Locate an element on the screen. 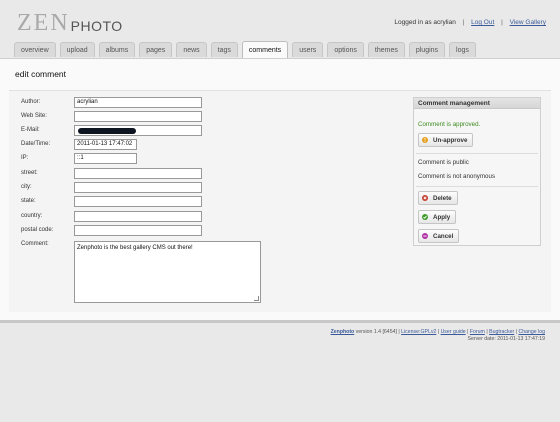  city-label: city: is located at coordinates (26, 187).